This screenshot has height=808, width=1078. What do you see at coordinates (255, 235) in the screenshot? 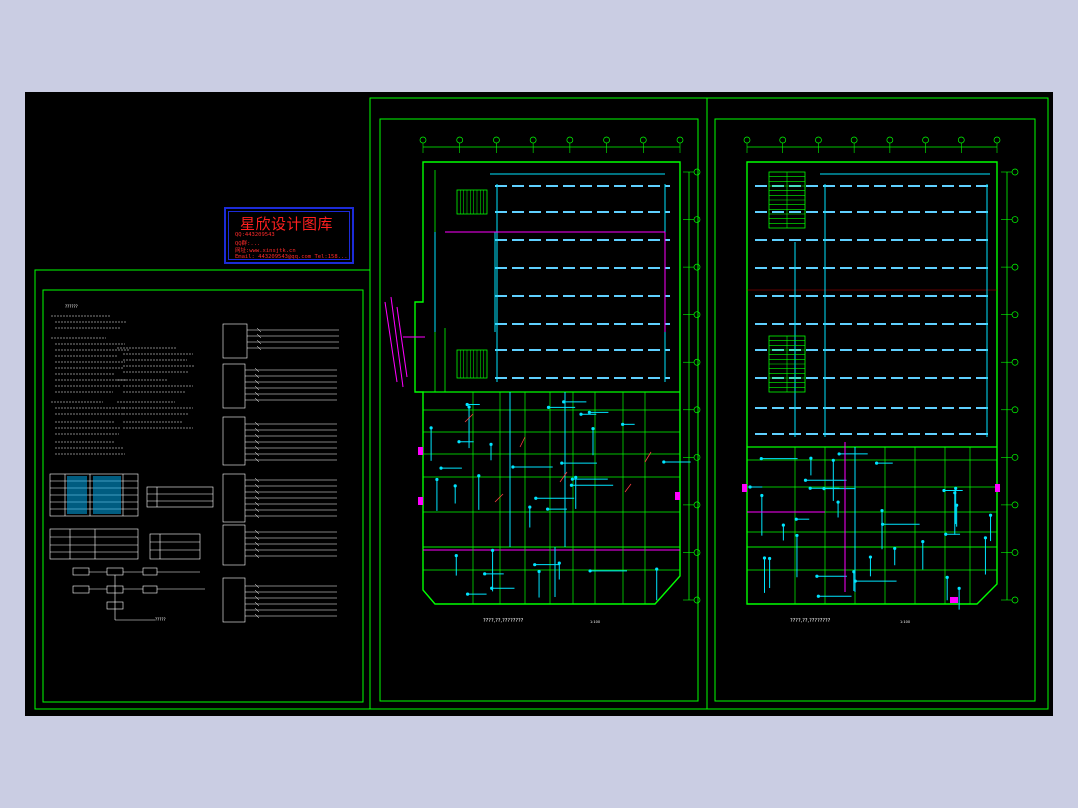
I see `watermark-line-1: QQ:443209543` at bounding box center [255, 235].